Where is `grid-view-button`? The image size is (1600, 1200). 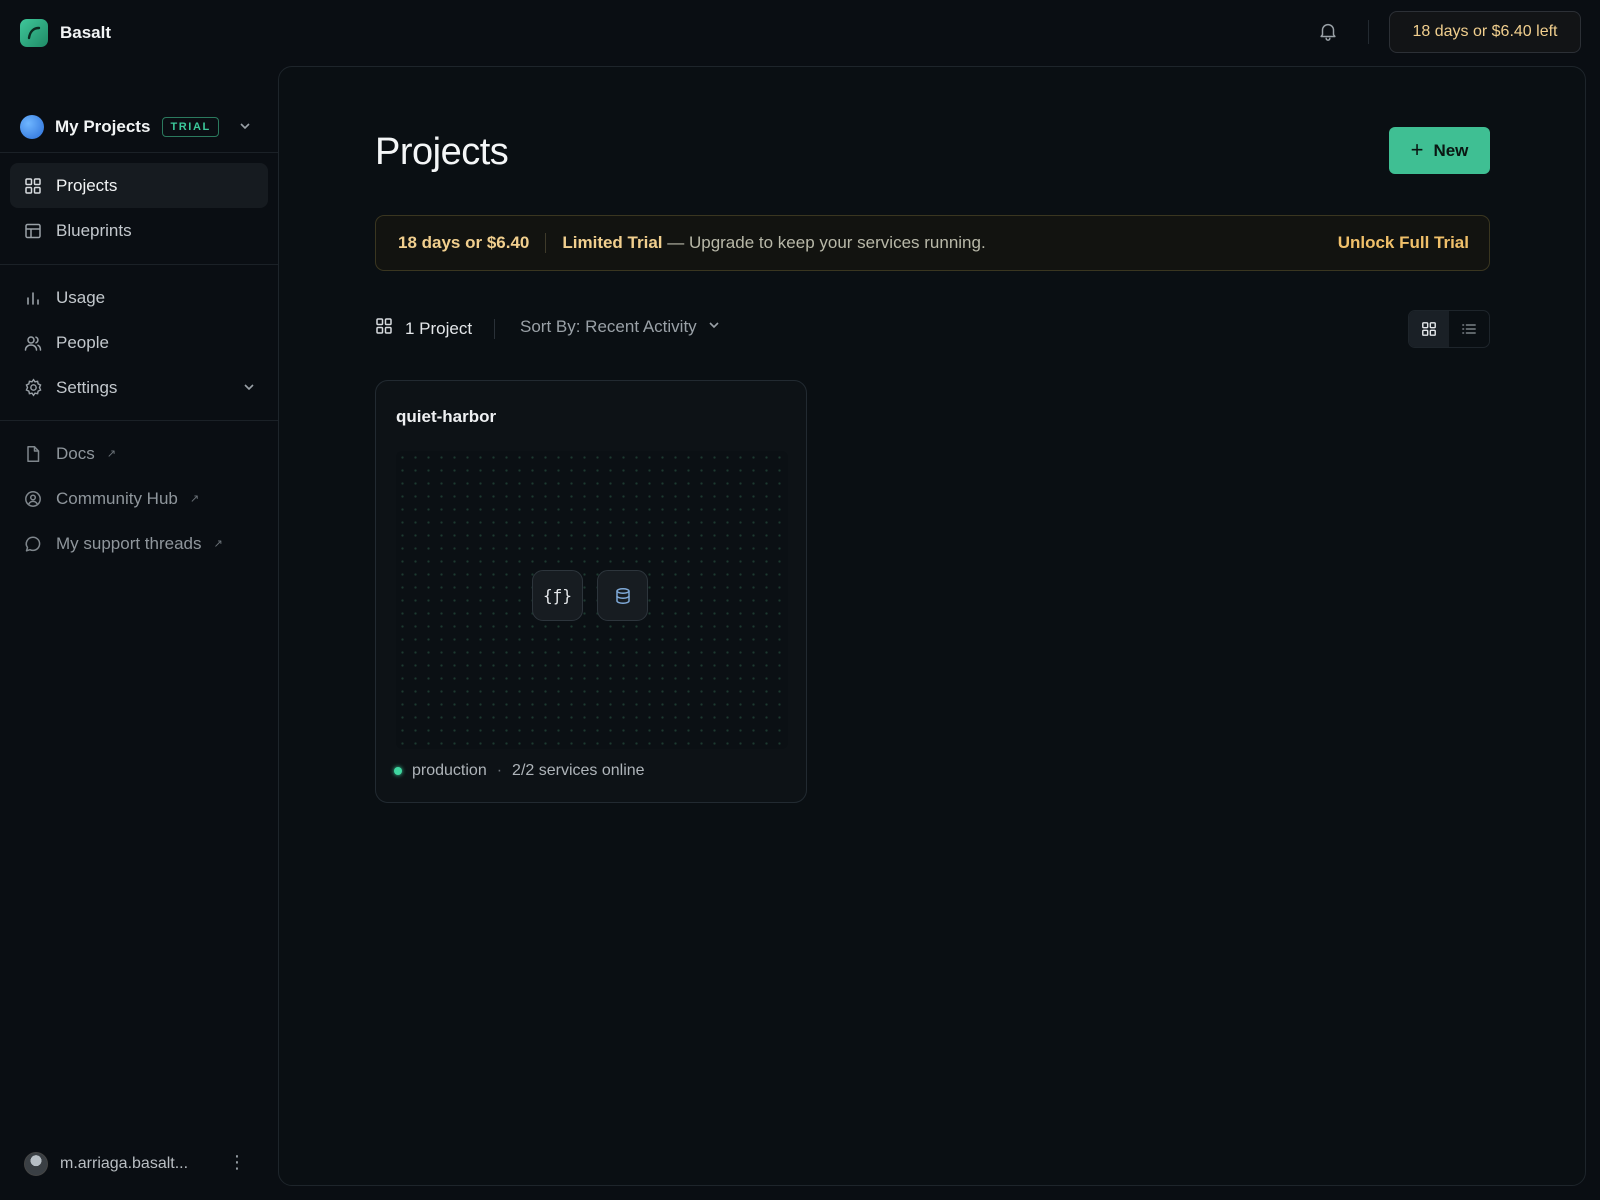
grid-view-button is located at coordinates (1429, 329).